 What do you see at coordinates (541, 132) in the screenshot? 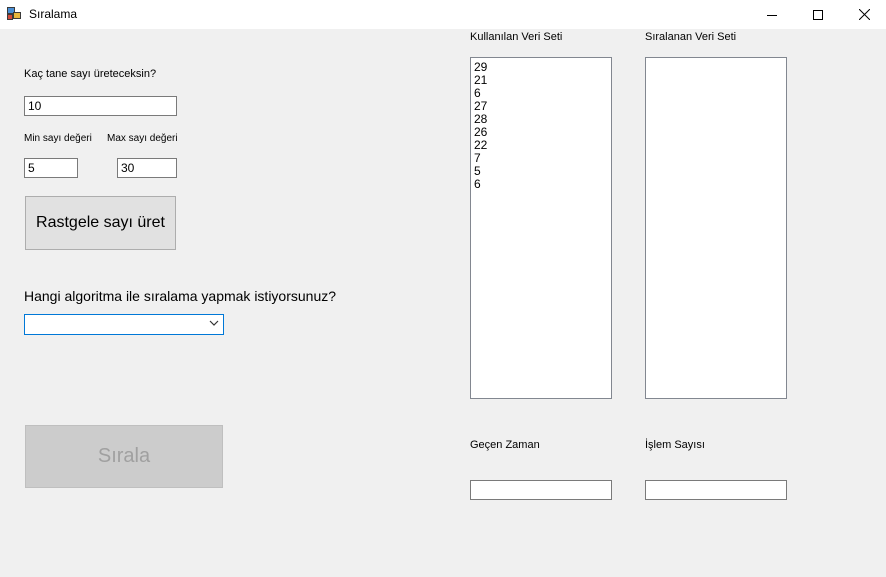
I see `list-item: 26` at bounding box center [541, 132].